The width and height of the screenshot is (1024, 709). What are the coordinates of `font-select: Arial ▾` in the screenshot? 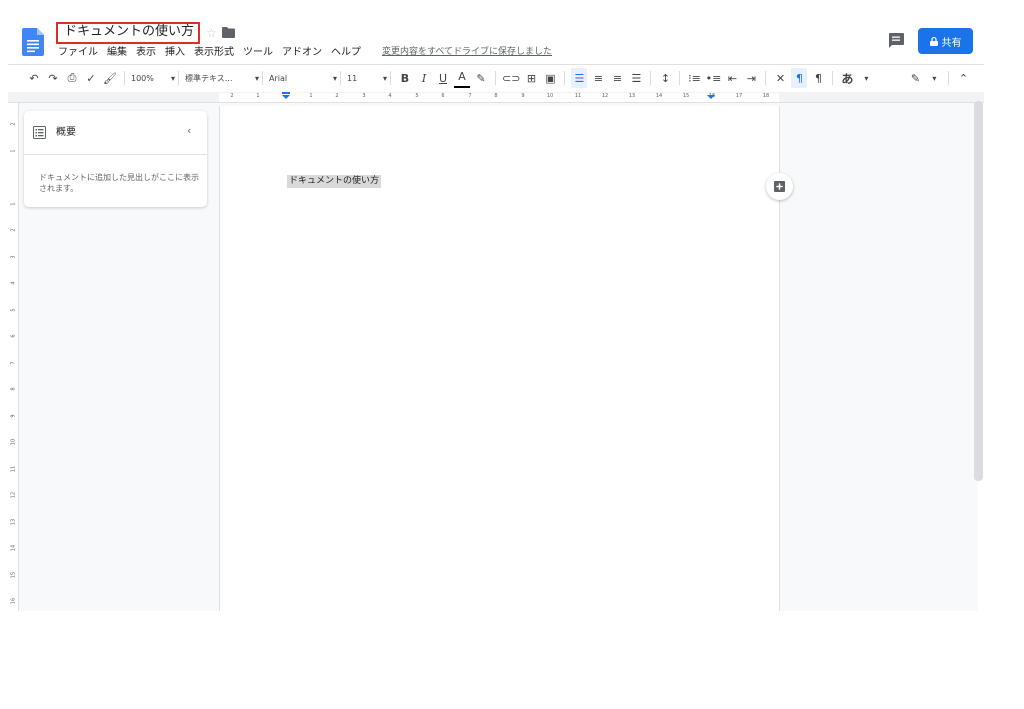 It's located at (303, 78).